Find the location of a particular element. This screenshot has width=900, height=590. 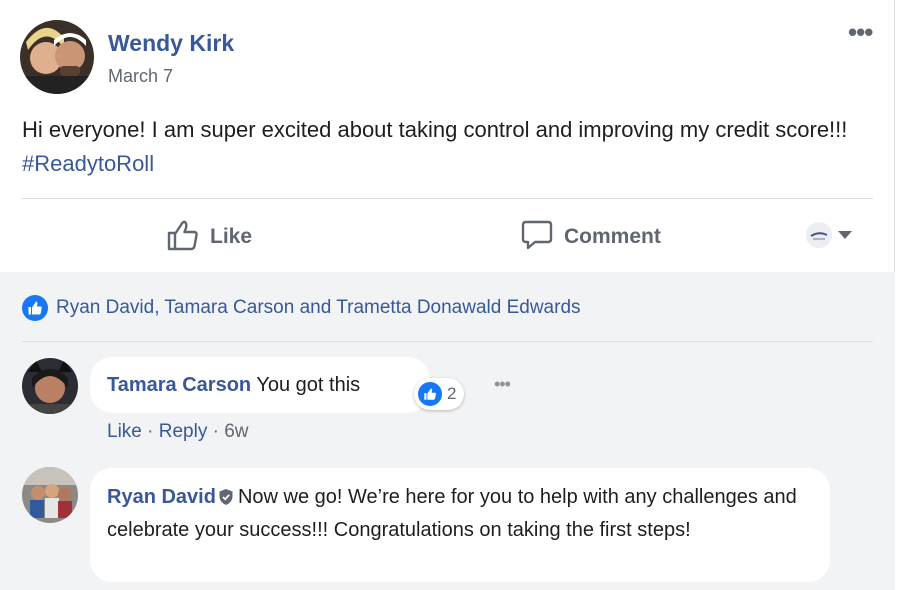

caret-down-icon is located at coordinates (845, 235).